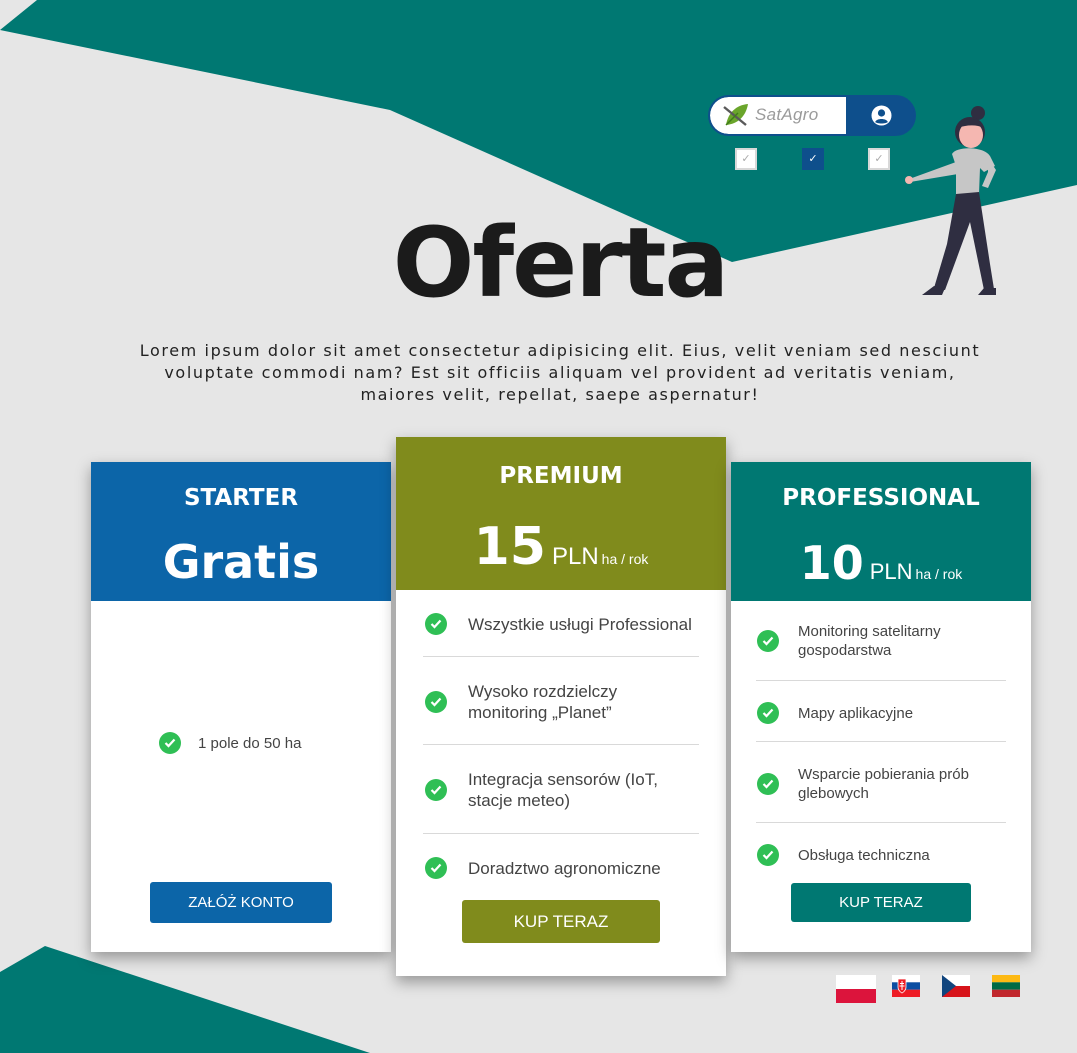  Describe the element at coordinates (735, 115) in the screenshot. I see `satellite-leaf-icon` at that location.